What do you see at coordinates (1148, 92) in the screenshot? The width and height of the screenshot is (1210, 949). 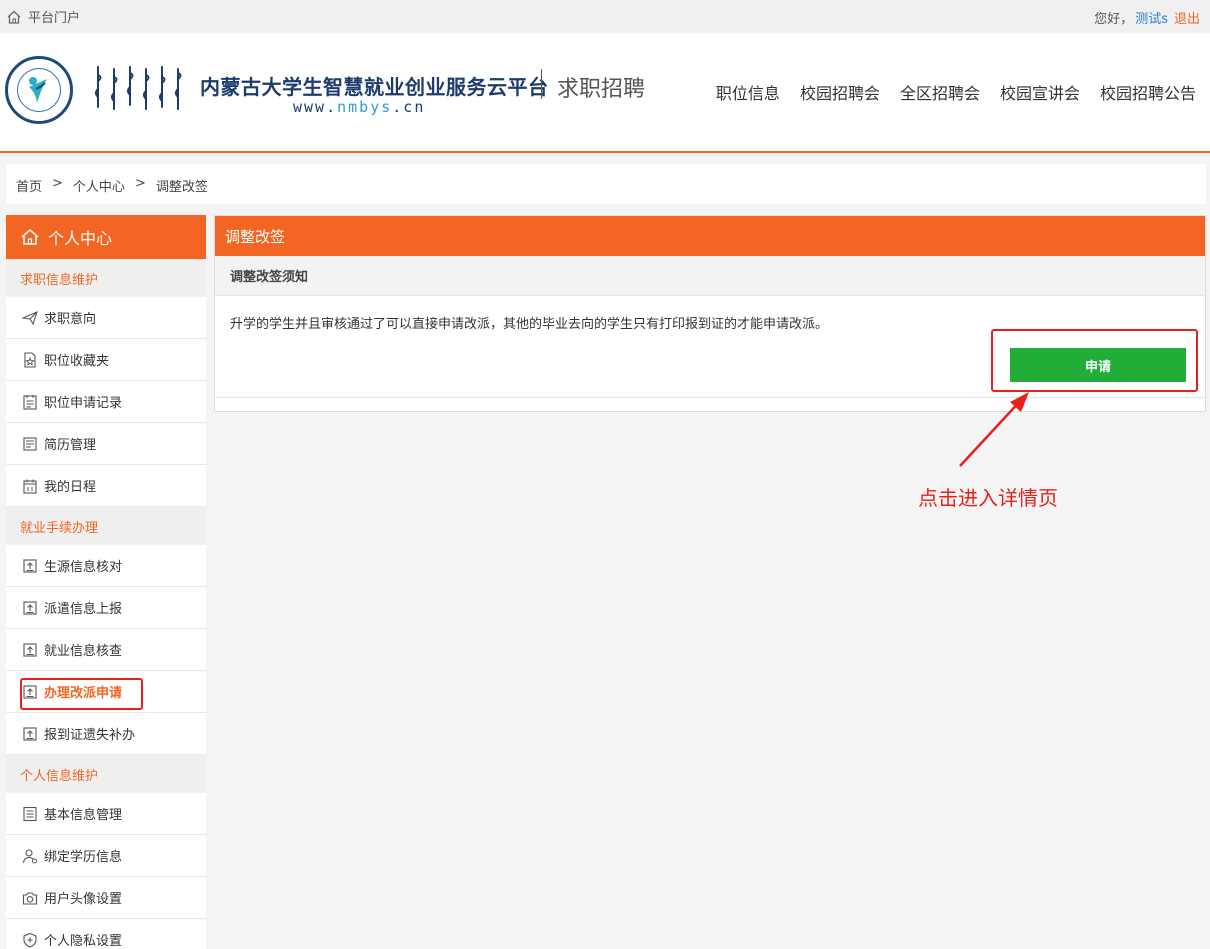 I see `nav-campus-notice: 校园招聘公告` at bounding box center [1148, 92].